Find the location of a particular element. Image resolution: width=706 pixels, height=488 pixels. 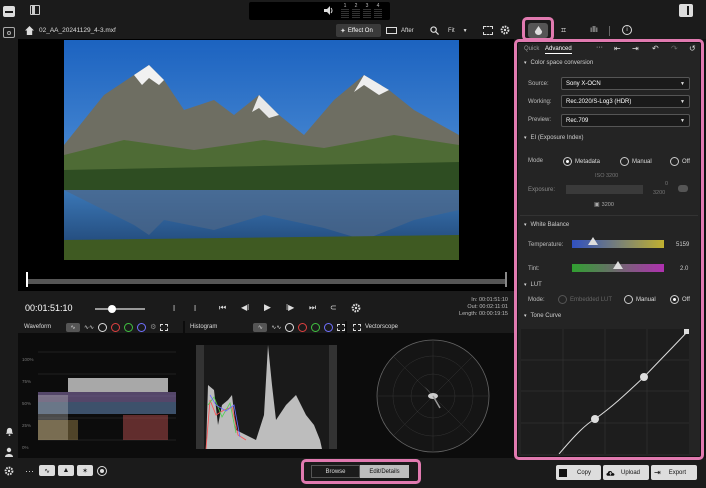

info-tab-icon: i is located at coordinates (627, 30).